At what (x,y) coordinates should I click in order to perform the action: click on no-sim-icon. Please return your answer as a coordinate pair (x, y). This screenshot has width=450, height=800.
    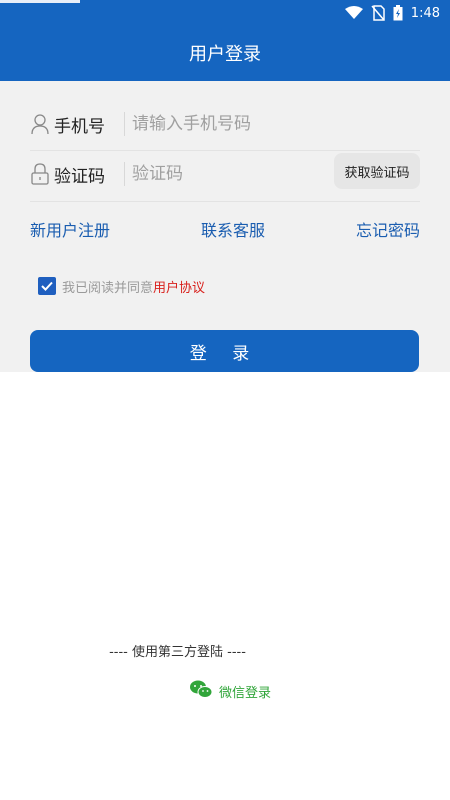
    Looking at the image, I should click on (378, 13).